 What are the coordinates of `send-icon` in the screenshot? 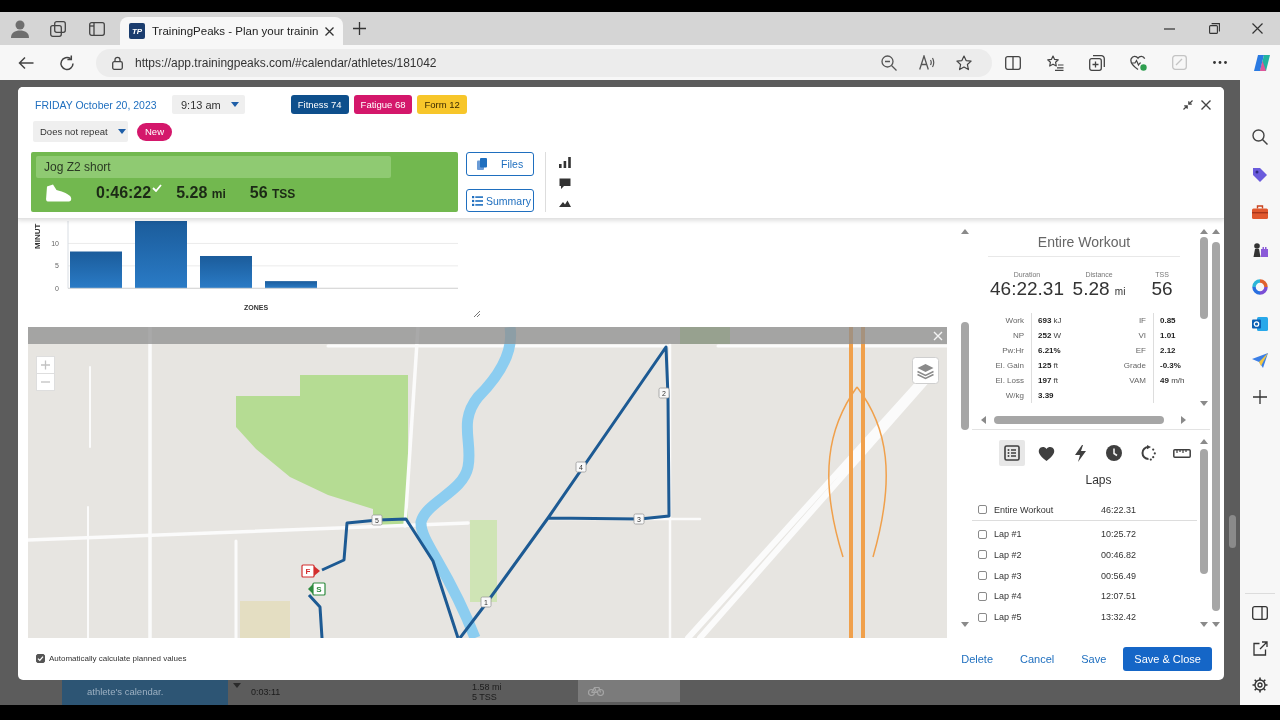 It's located at (1260, 360).